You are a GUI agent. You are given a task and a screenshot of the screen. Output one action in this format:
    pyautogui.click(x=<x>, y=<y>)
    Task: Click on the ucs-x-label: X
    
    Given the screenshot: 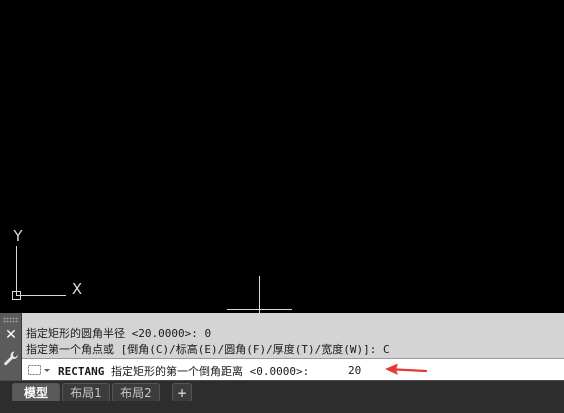 What is the action you would take?
    pyautogui.click(x=77, y=289)
    